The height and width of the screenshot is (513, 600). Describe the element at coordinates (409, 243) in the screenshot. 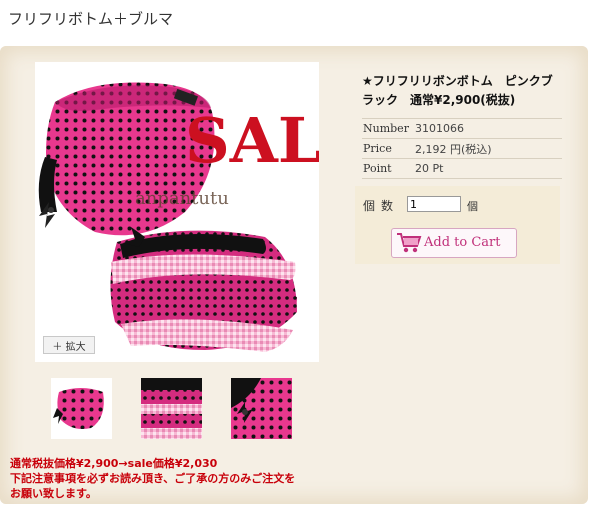

I see `shopping-cart-icon` at that location.